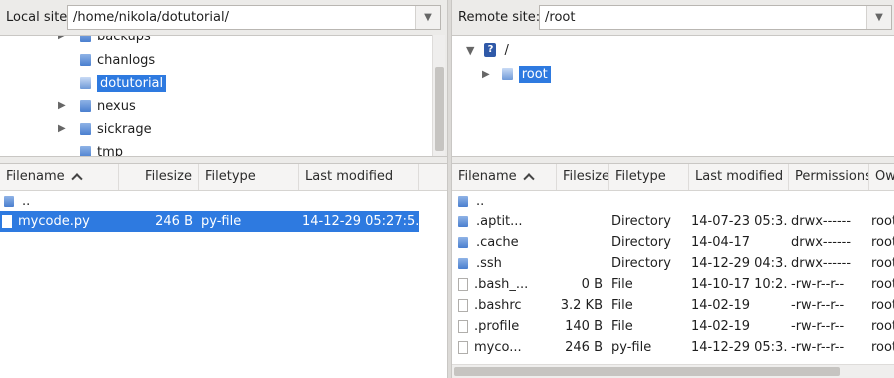 This screenshot has width=894, height=378. I want to click on column-label: Permissions, so click(832, 176).